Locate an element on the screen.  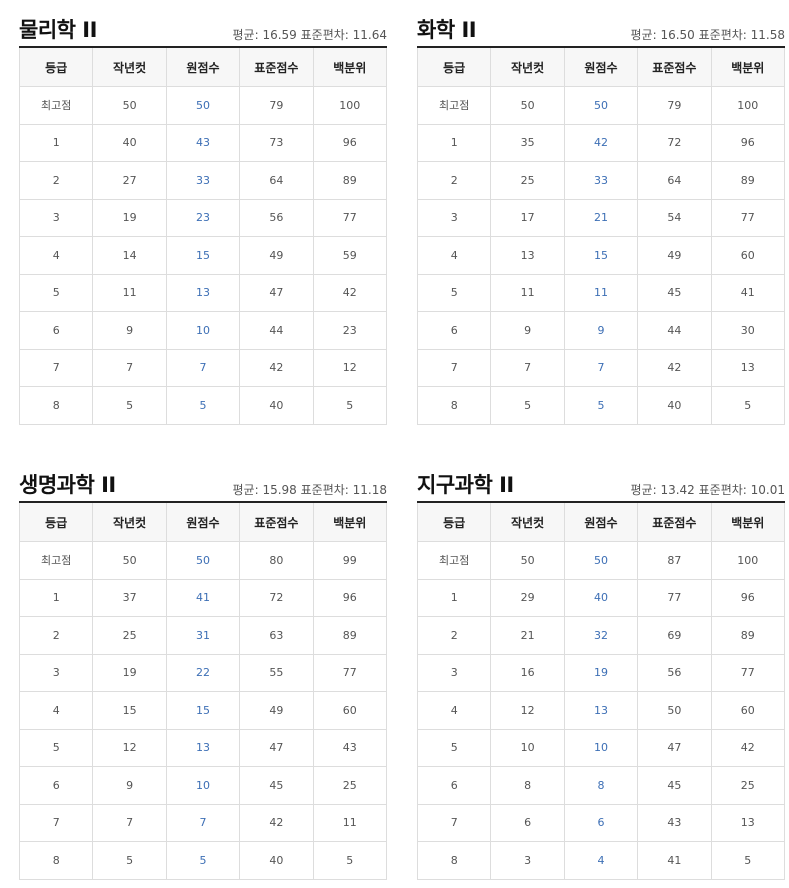
column-header: 표준점수 is located at coordinates (674, 67).